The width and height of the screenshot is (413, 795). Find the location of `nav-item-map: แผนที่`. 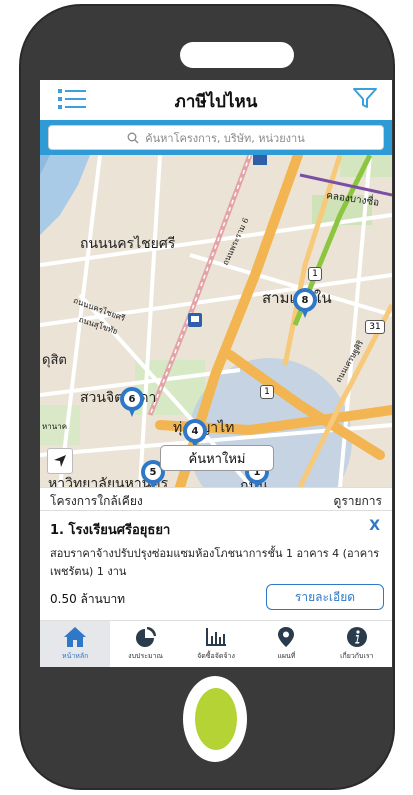

nav-item-map: แผนที่ is located at coordinates (286, 644).